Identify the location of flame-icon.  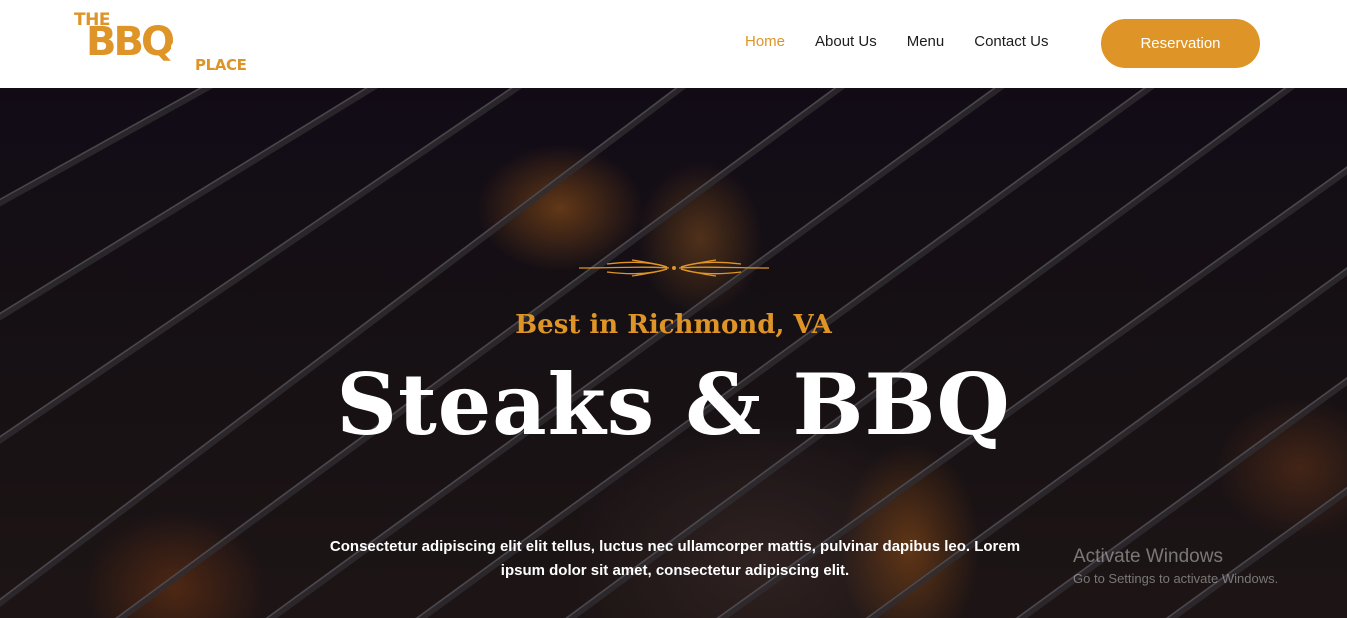
(175, 44).